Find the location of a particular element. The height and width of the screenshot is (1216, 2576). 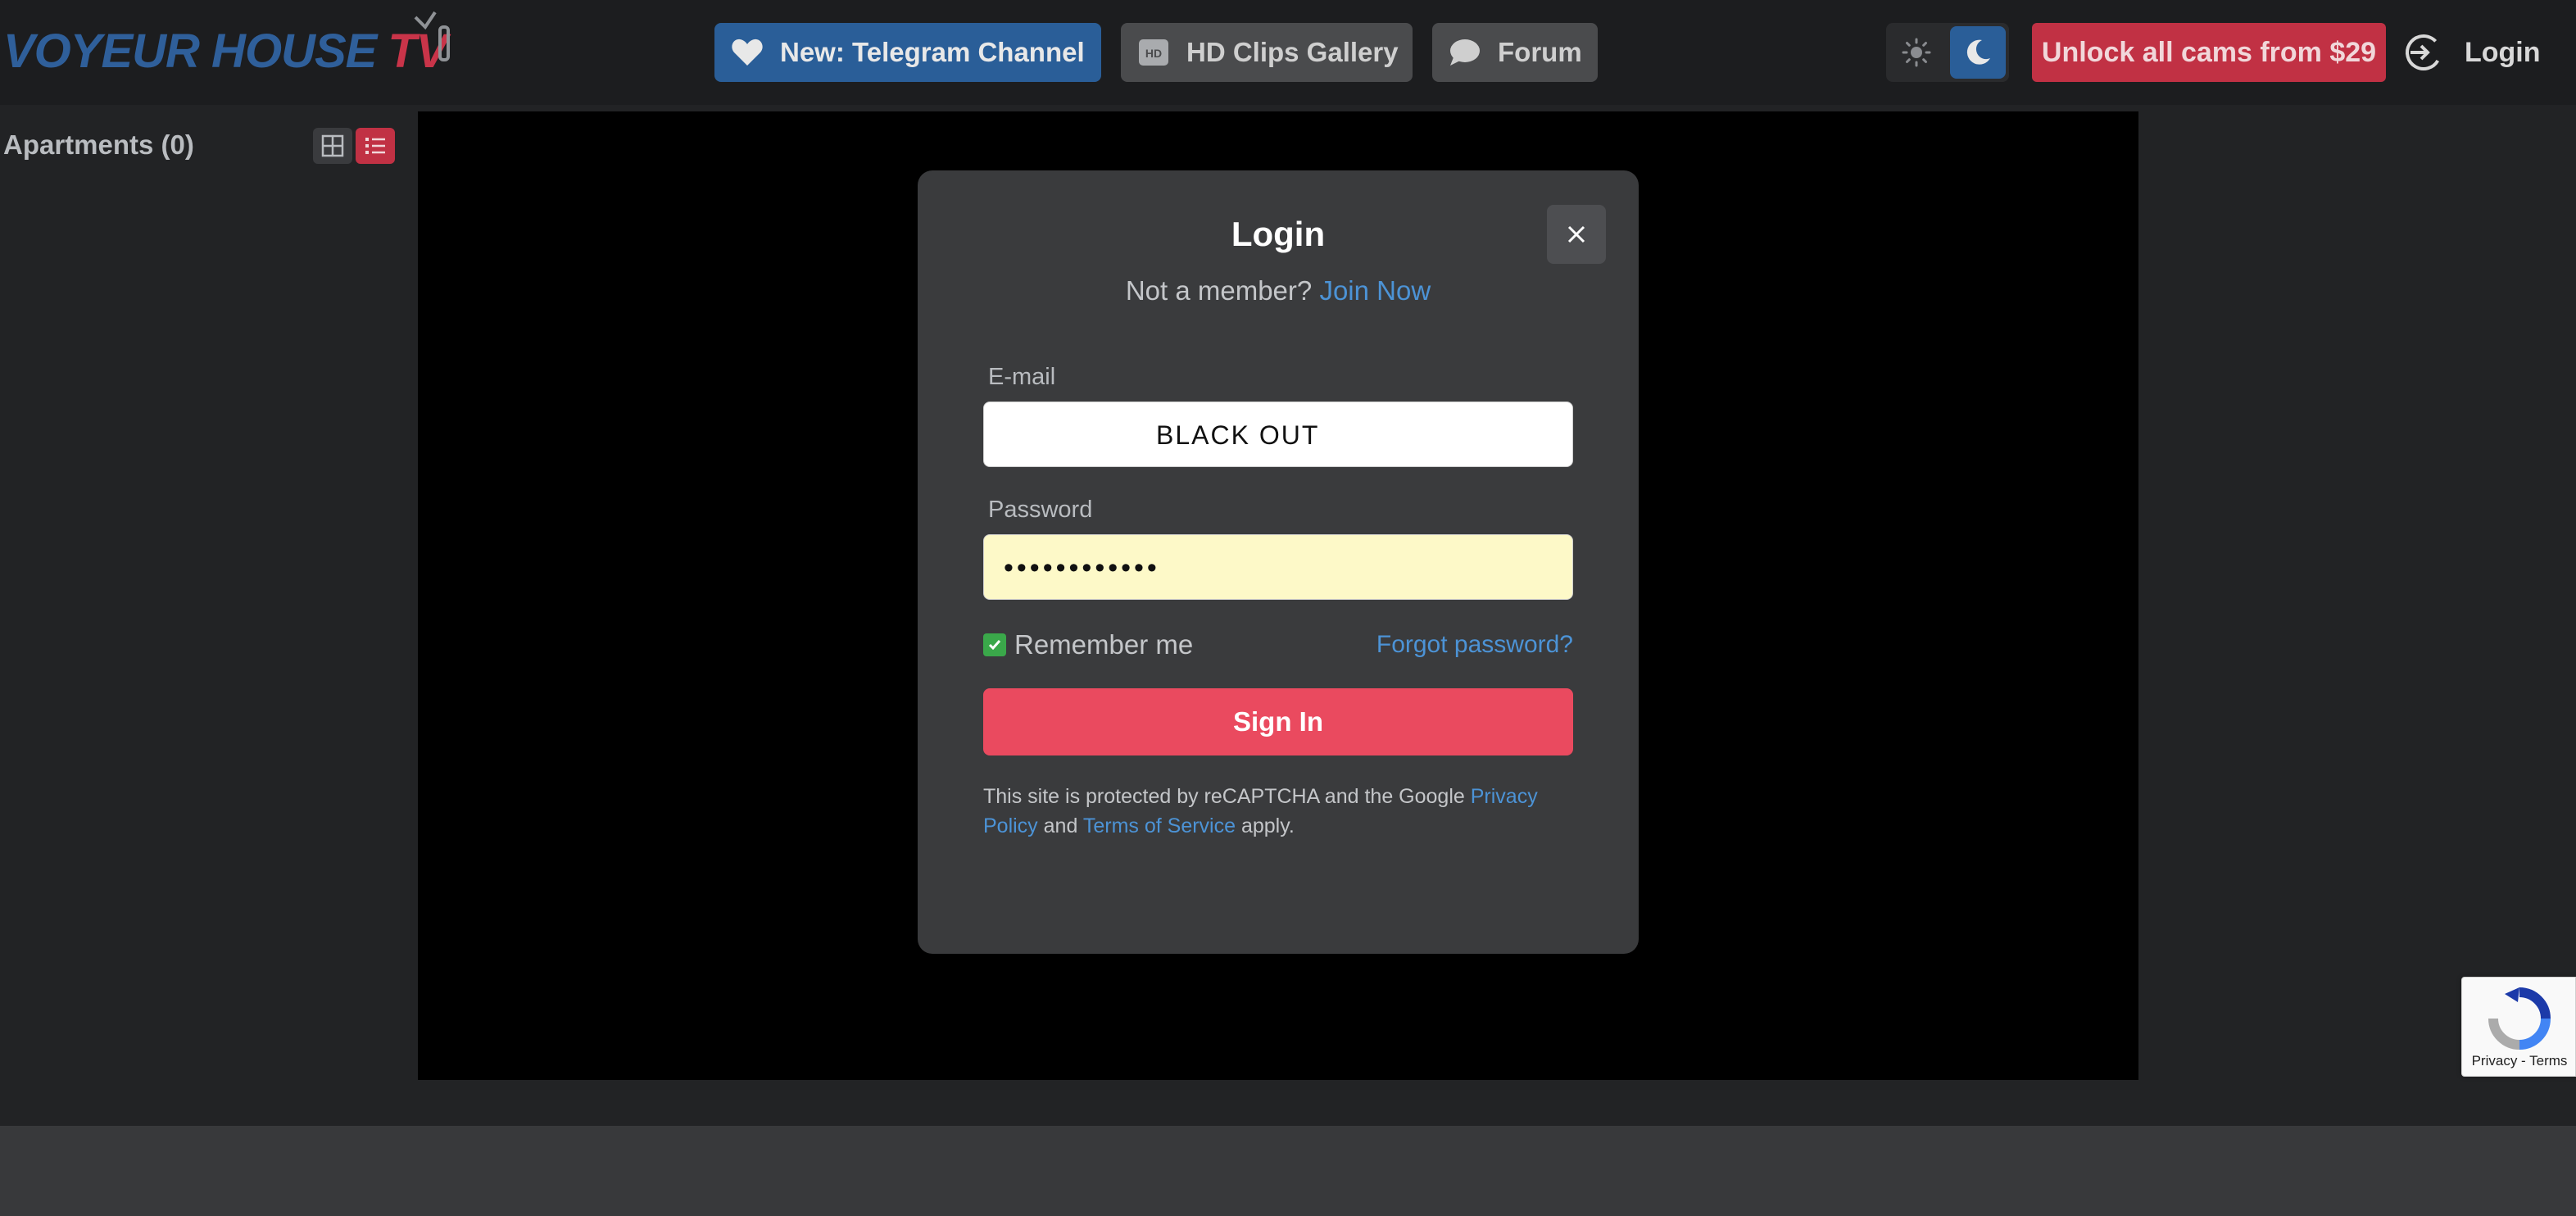

sun-icon is located at coordinates (1916, 53).